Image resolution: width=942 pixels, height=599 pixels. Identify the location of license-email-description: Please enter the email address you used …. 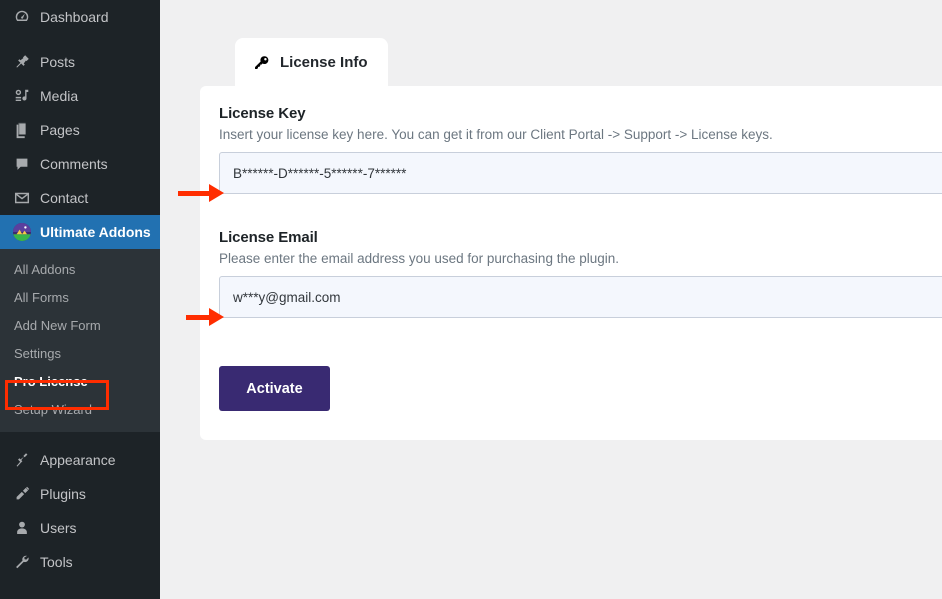
(419, 258).